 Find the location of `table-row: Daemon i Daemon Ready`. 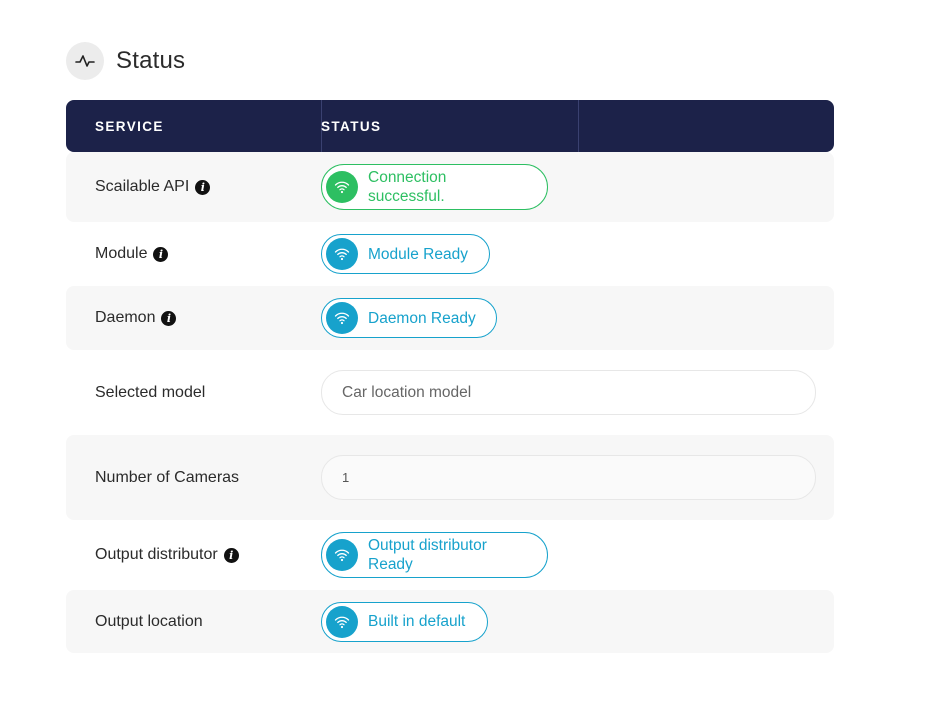

table-row: Daemon i Daemon Ready is located at coordinates (450, 318).